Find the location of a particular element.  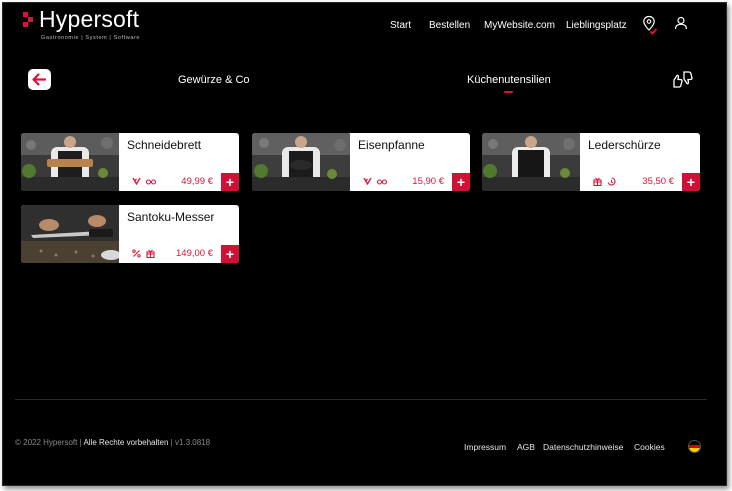

footer-link-cookies: Cookies is located at coordinates (649, 447).